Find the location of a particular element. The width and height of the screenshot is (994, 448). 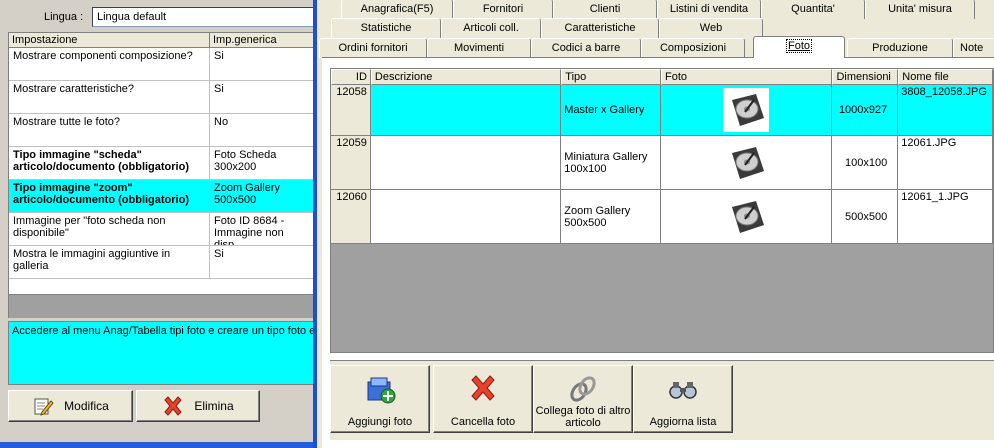

tab-movimenti: Movimenti is located at coordinates (479, 48).